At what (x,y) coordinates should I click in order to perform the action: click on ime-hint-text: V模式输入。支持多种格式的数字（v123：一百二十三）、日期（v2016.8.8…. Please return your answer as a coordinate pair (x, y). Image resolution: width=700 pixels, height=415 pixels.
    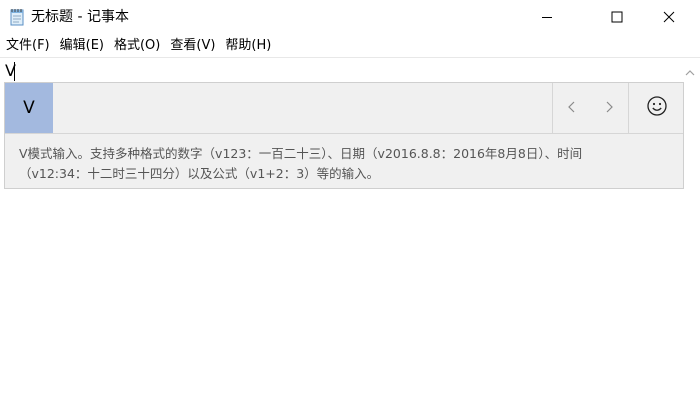
    Looking at the image, I should click on (346, 164).